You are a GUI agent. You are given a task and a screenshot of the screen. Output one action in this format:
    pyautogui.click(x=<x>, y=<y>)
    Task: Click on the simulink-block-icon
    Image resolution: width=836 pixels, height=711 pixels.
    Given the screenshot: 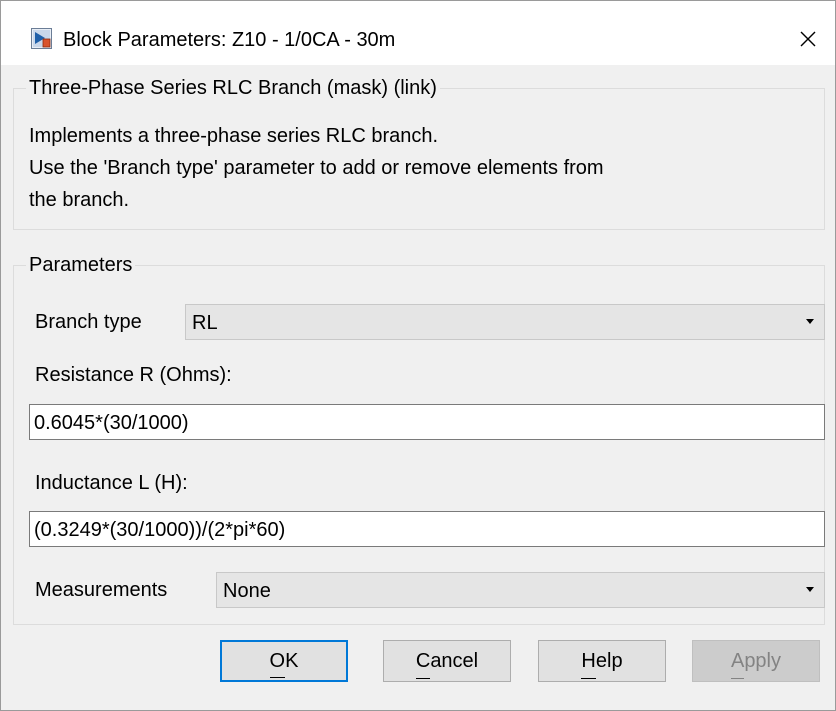 What is the action you would take?
    pyautogui.click(x=41, y=38)
    